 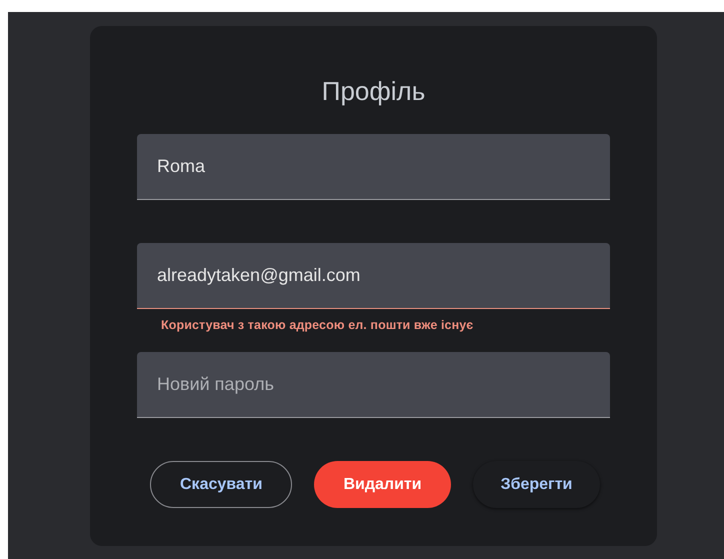 What do you see at coordinates (373, 167) in the screenshot?
I see `input-field: Roma` at bounding box center [373, 167].